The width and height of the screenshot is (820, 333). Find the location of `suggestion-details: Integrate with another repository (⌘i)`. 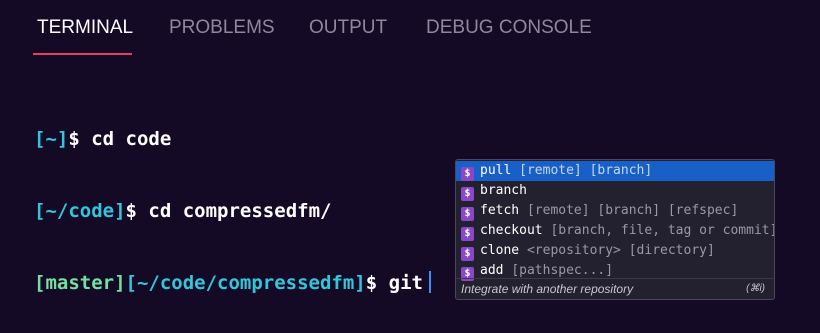

suggestion-details: Integrate with another repository (⌘i) is located at coordinates (615, 288).